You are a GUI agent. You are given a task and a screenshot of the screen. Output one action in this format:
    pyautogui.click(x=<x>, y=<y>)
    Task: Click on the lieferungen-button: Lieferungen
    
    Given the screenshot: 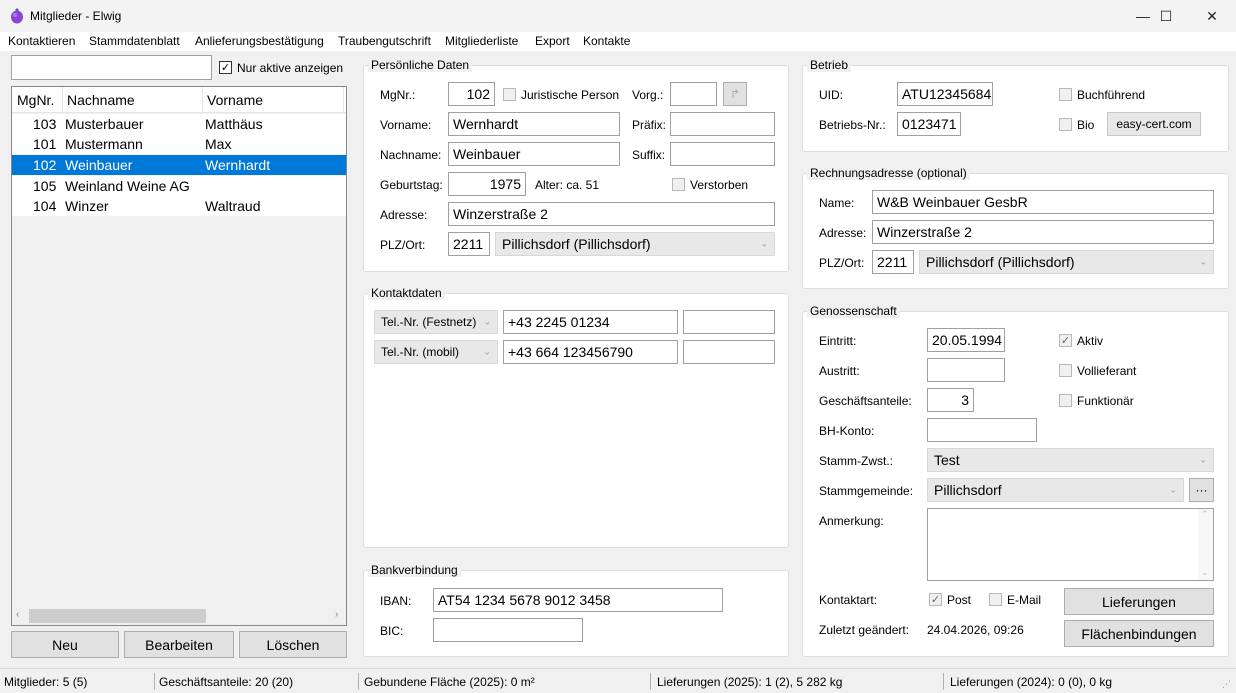 What is the action you would take?
    pyautogui.click(x=1139, y=601)
    